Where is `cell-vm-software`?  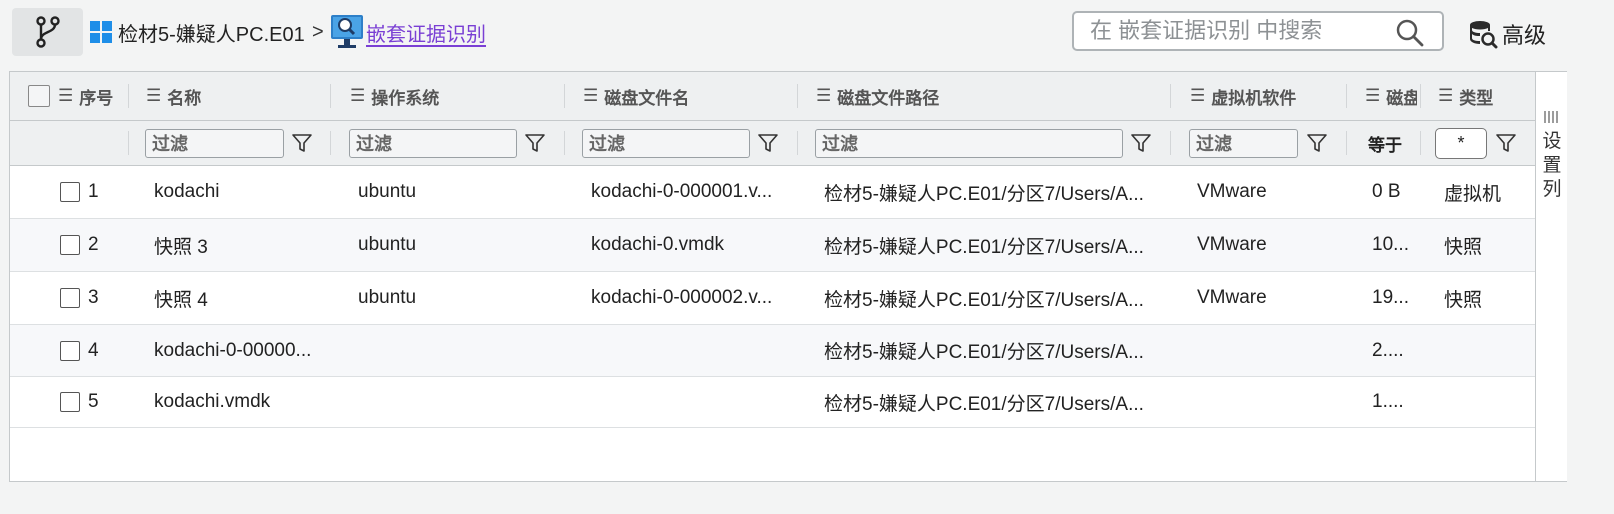
cell-vm-software is located at coordinates (1267, 350).